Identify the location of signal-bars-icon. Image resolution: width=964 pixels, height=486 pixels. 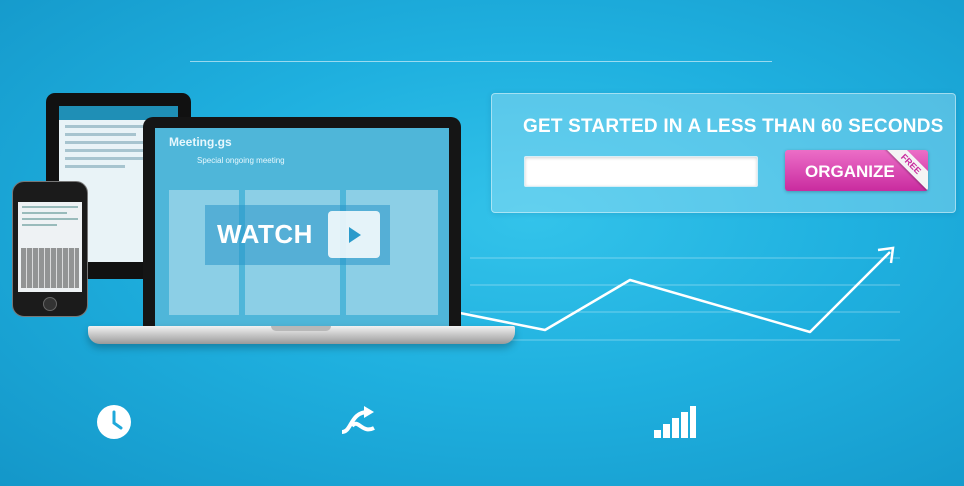
(675, 422).